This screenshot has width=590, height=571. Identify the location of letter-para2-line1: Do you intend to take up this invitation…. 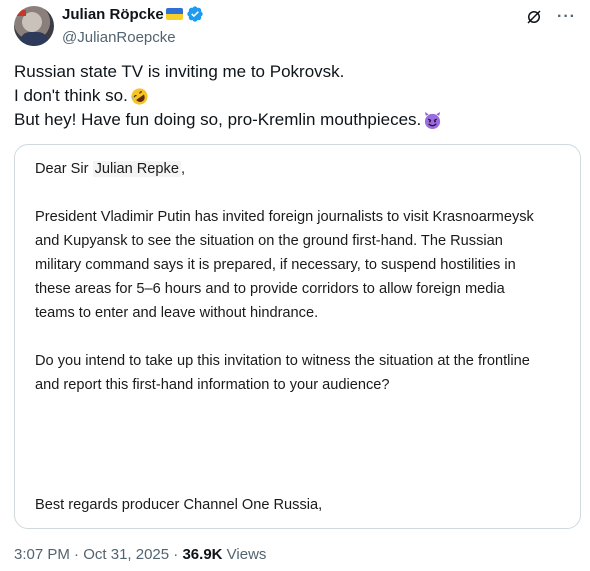
(282, 361).